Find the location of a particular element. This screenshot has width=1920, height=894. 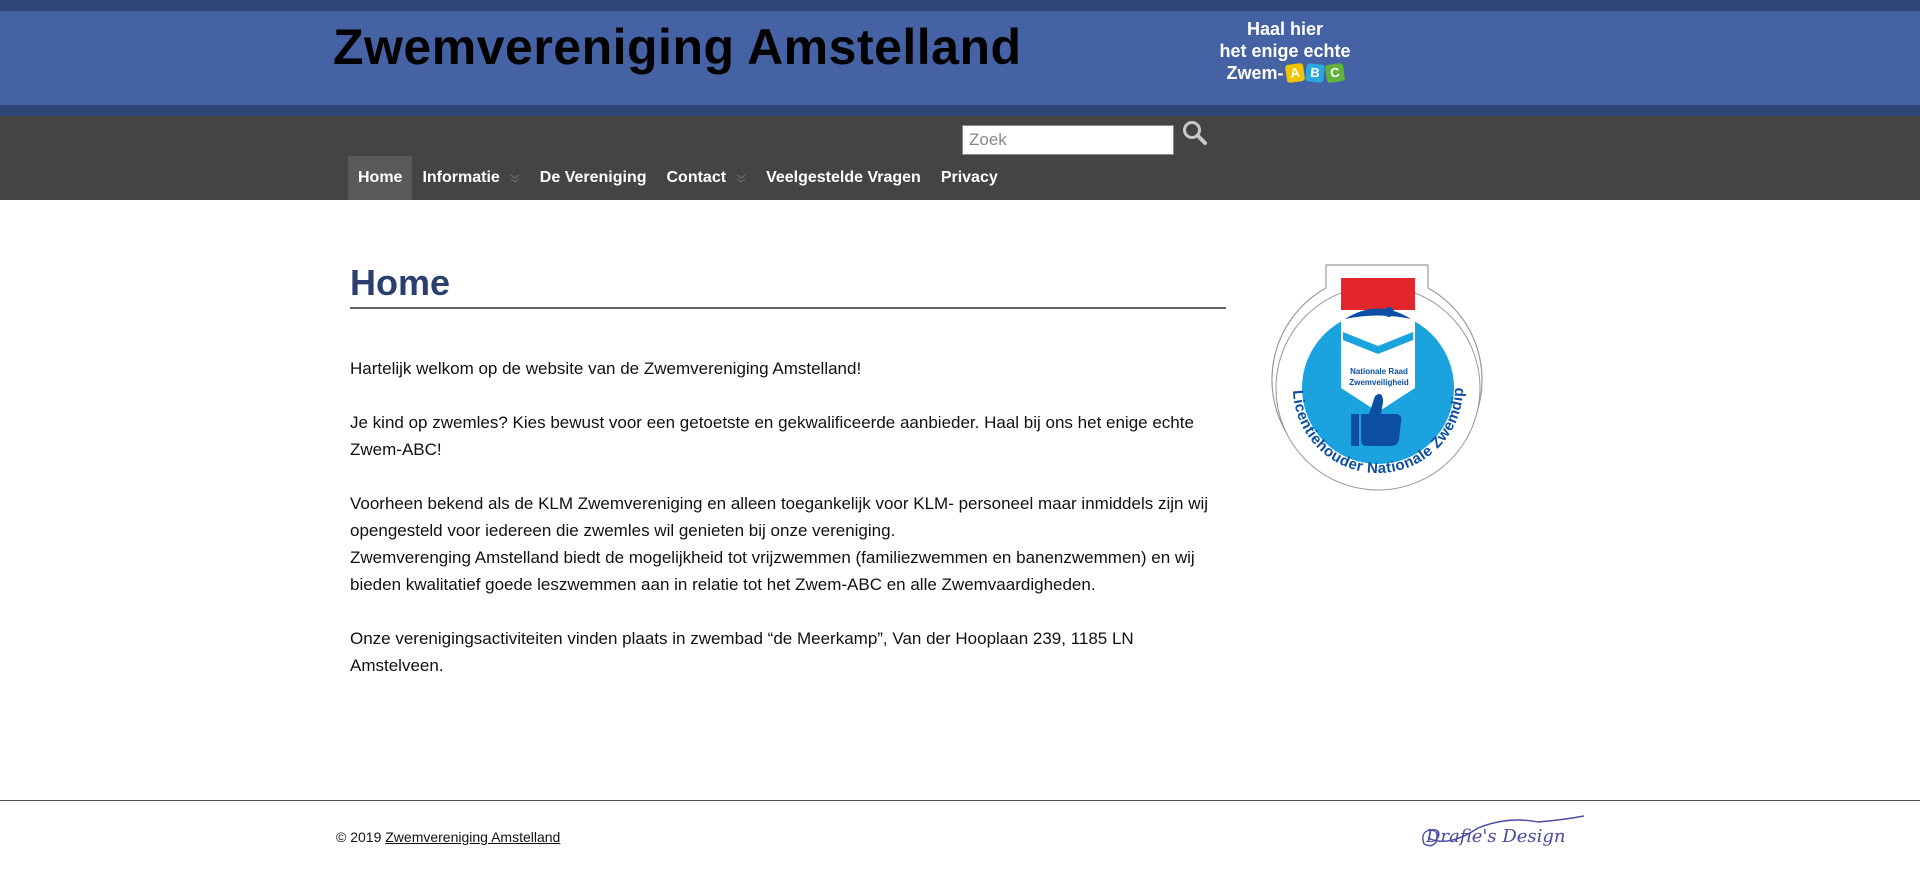

search-input is located at coordinates (1068, 140).